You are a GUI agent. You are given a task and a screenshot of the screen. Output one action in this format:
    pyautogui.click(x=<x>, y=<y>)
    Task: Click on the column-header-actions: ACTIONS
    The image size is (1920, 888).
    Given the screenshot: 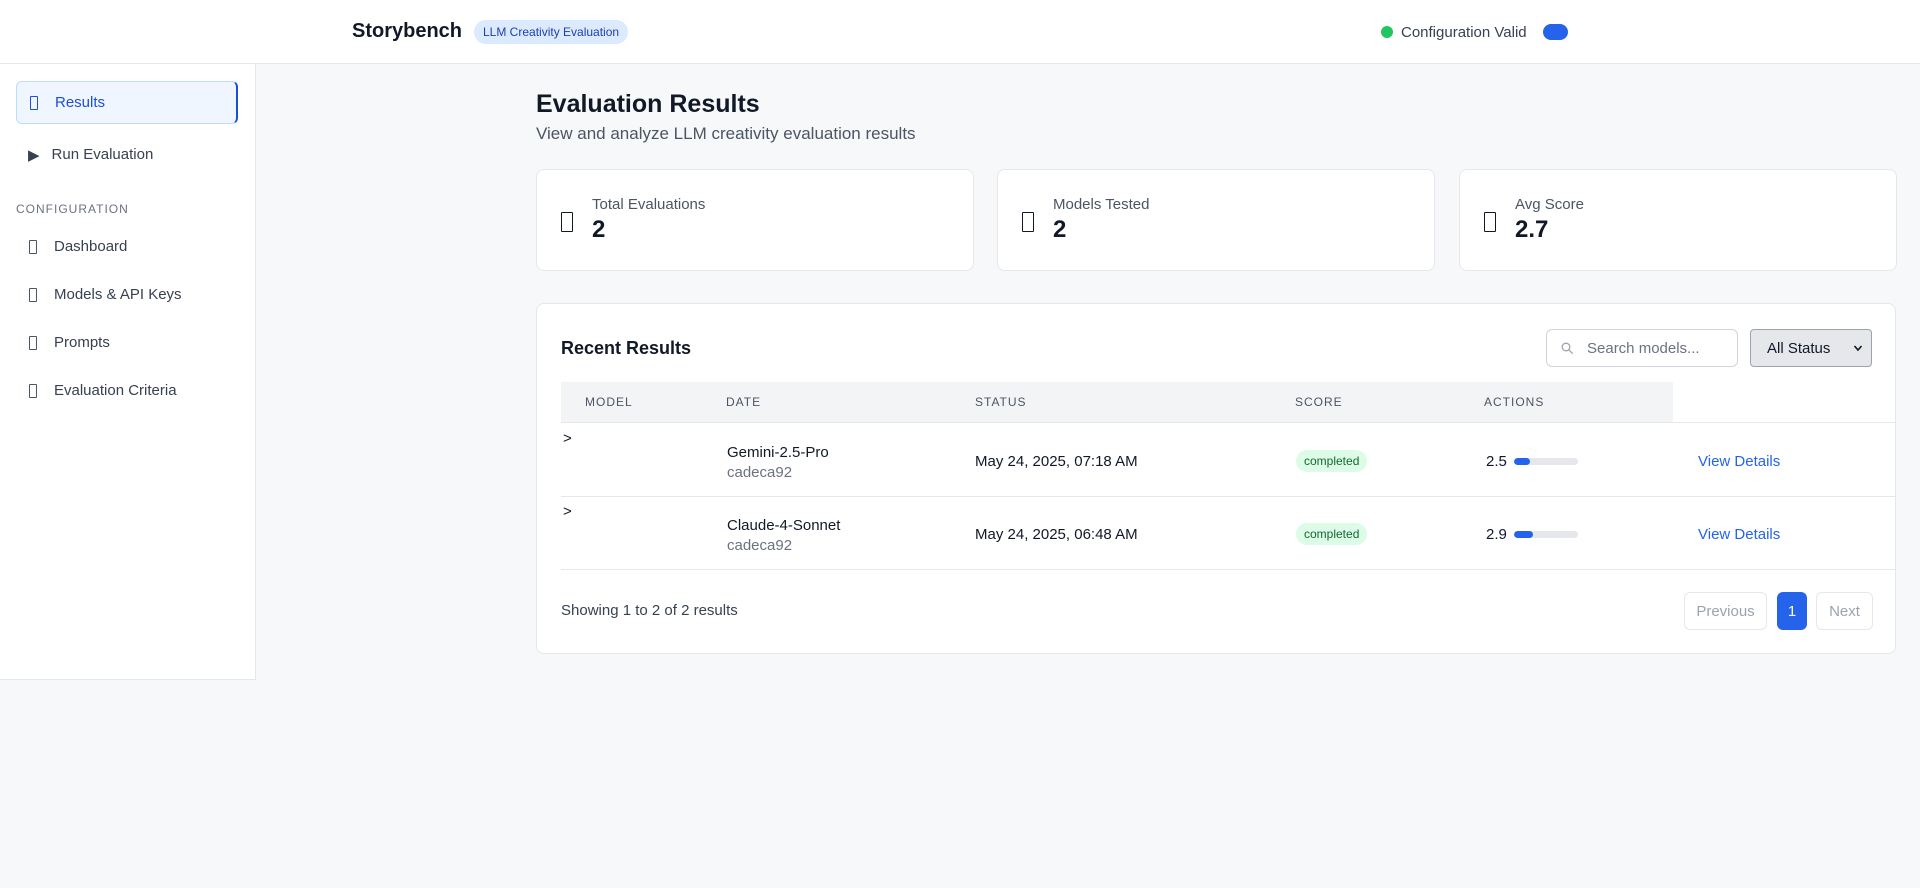 What is the action you would take?
    pyautogui.click(x=1514, y=402)
    